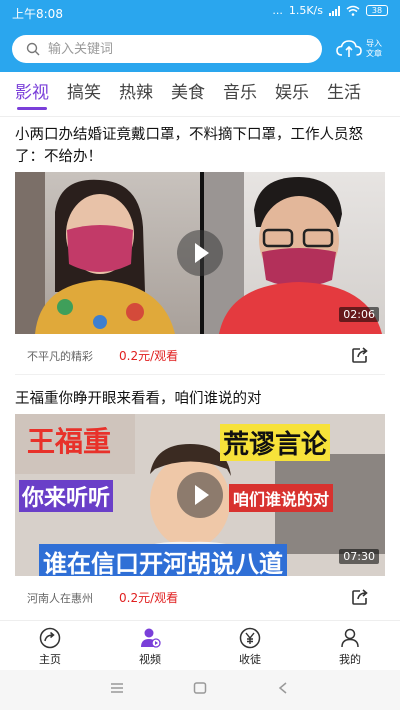 This screenshot has height=710, width=400. I want to click on battery-icon: 38, so click(377, 10).